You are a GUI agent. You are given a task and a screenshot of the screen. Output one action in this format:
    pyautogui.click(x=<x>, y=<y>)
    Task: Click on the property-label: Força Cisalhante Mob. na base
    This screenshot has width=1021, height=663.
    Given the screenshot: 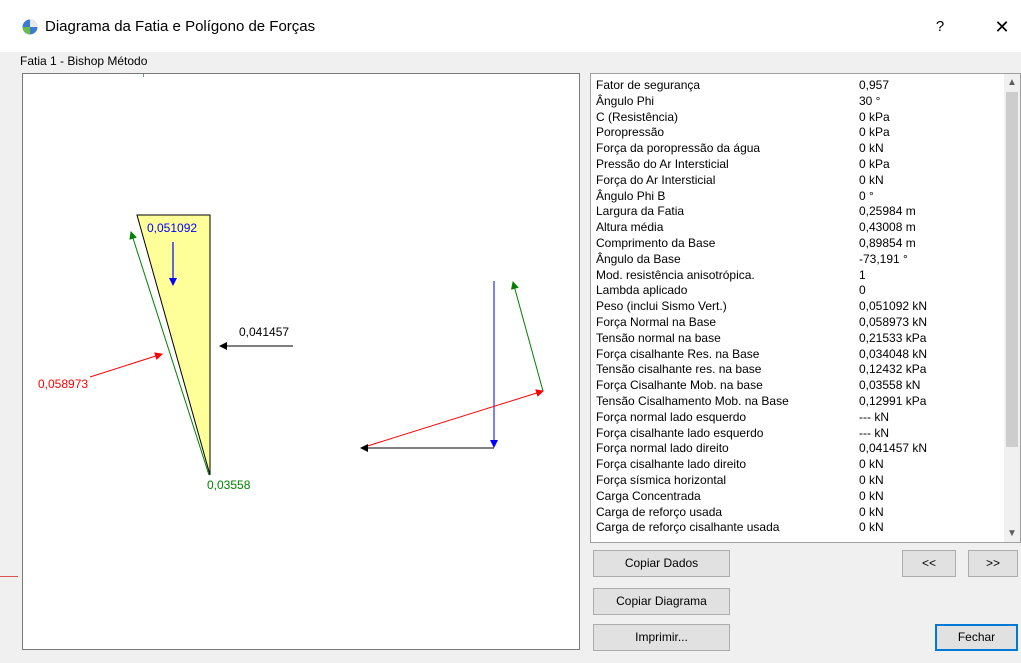 What is the action you would take?
    pyautogui.click(x=679, y=385)
    